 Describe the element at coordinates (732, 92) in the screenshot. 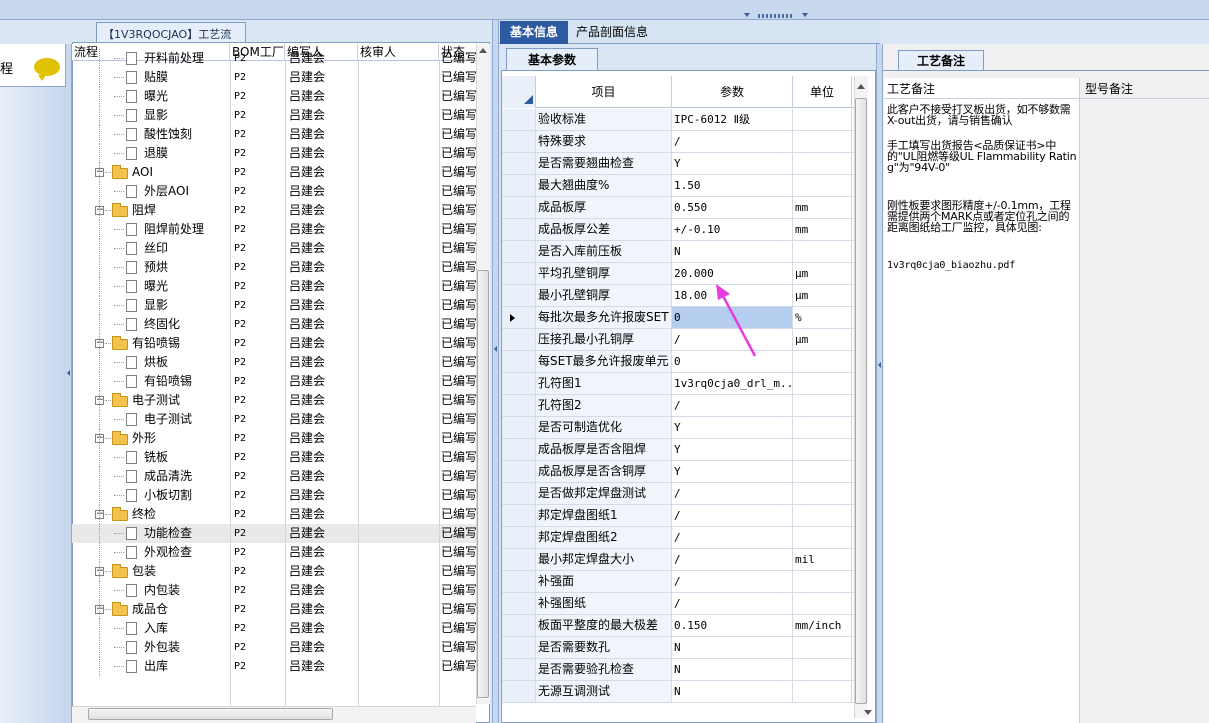

I see `column-header-param: 参数` at that location.